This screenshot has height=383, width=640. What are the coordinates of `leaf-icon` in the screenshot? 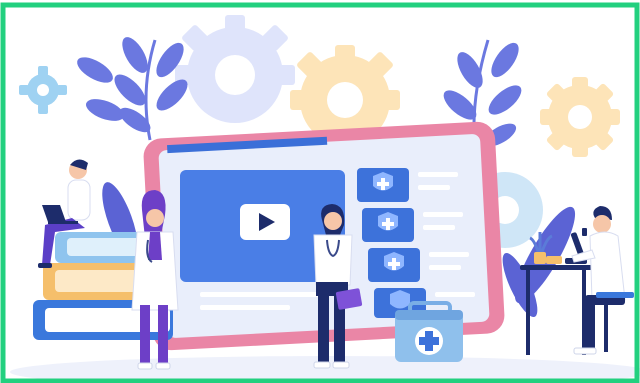 It's located at (132, 89).